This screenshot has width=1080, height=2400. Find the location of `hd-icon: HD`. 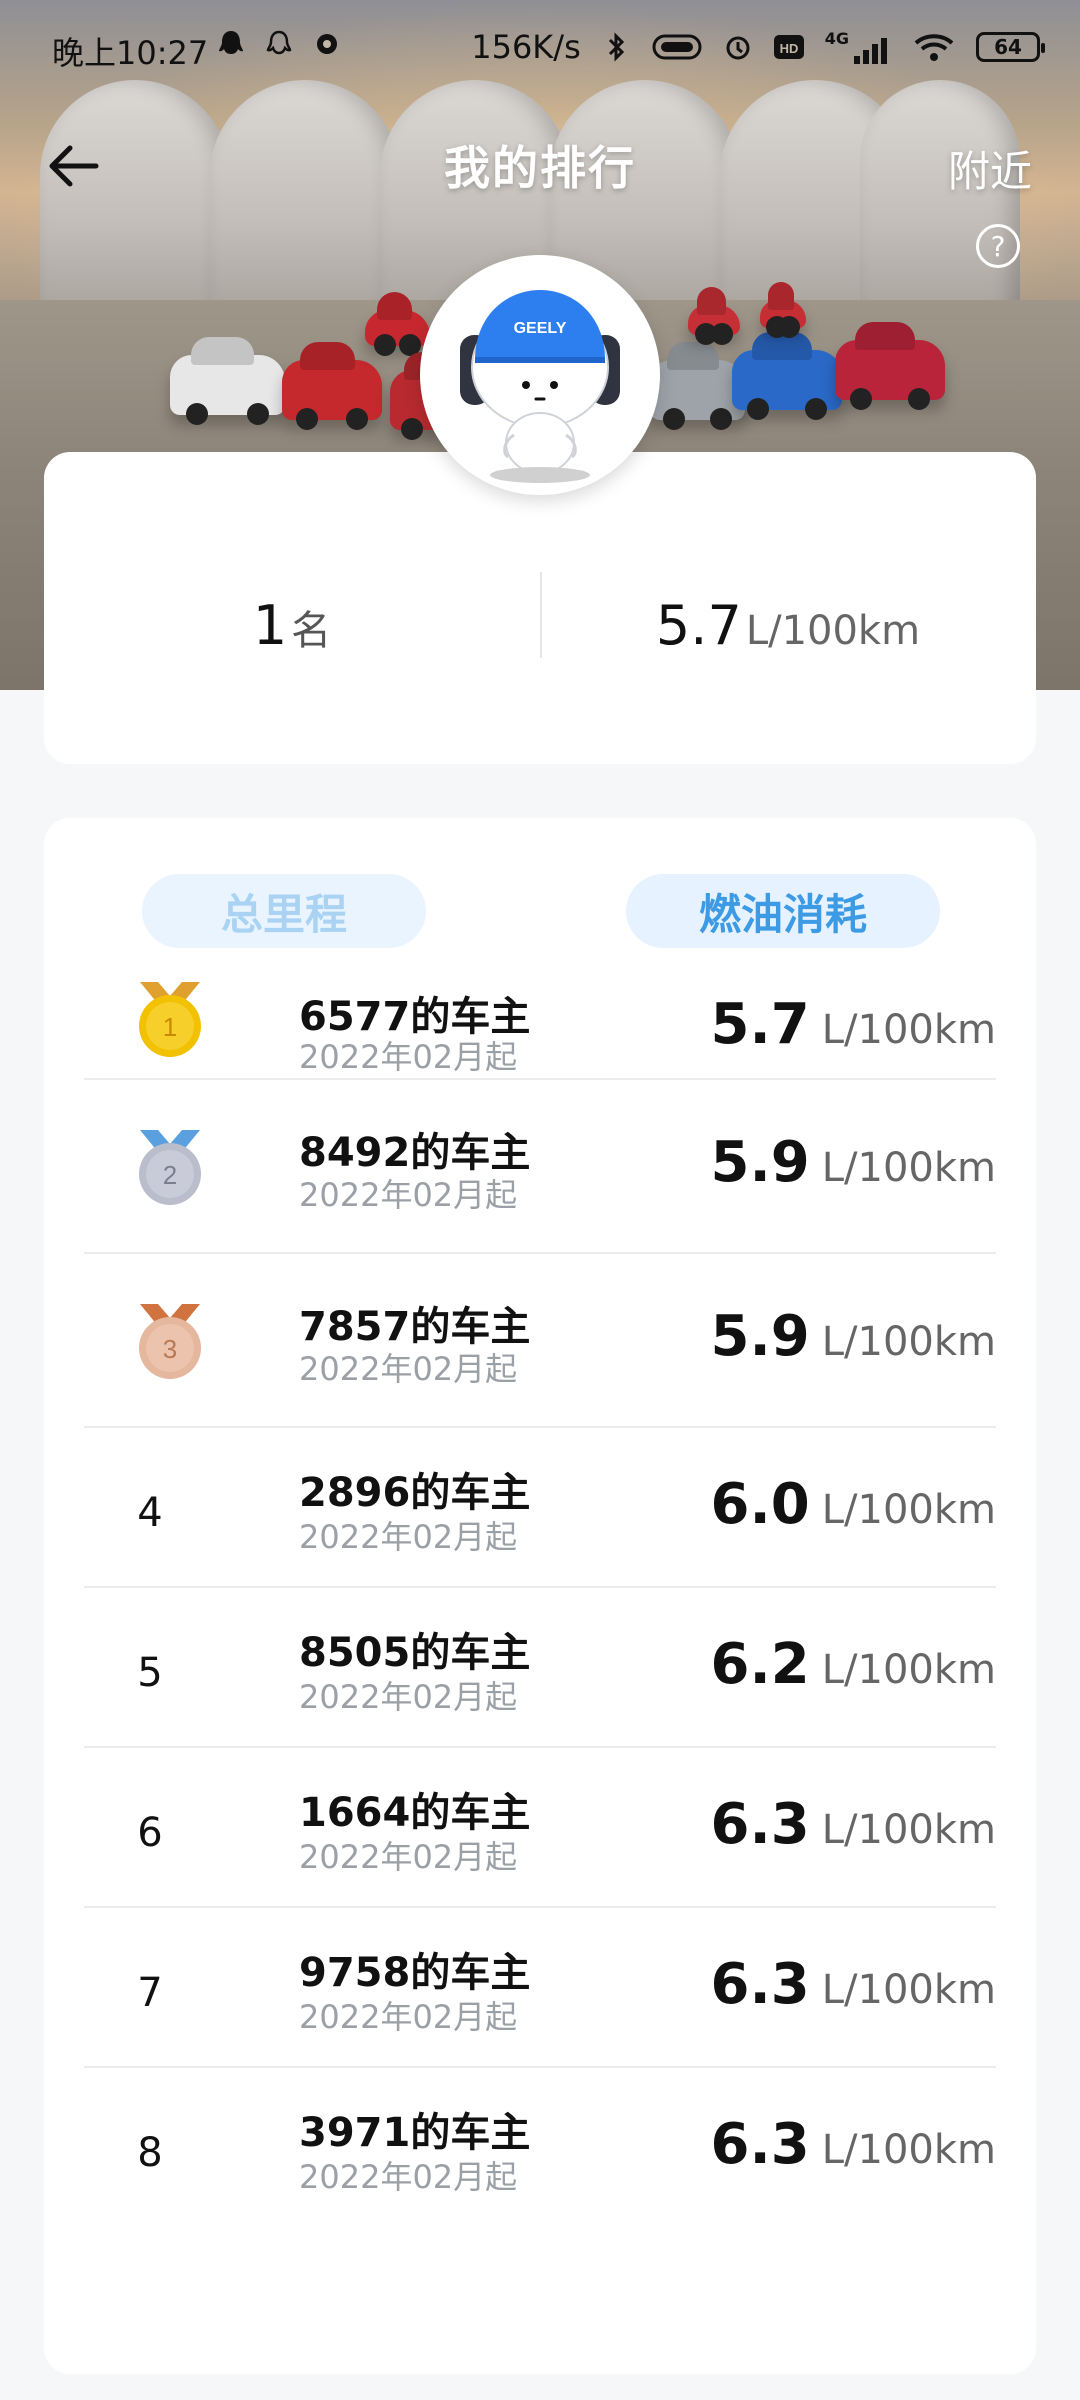

hd-icon: HD is located at coordinates (788, 47).